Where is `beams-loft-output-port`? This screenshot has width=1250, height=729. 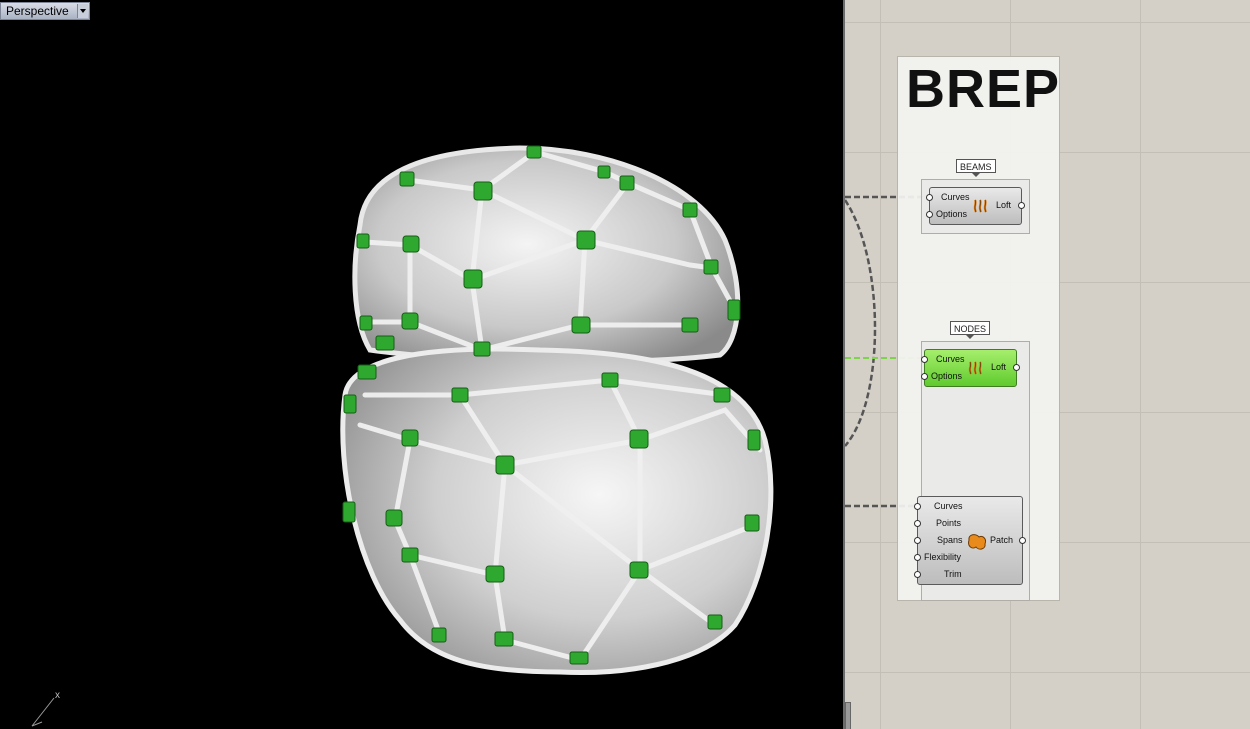
beams-loft-output-port is located at coordinates (1021, 205).